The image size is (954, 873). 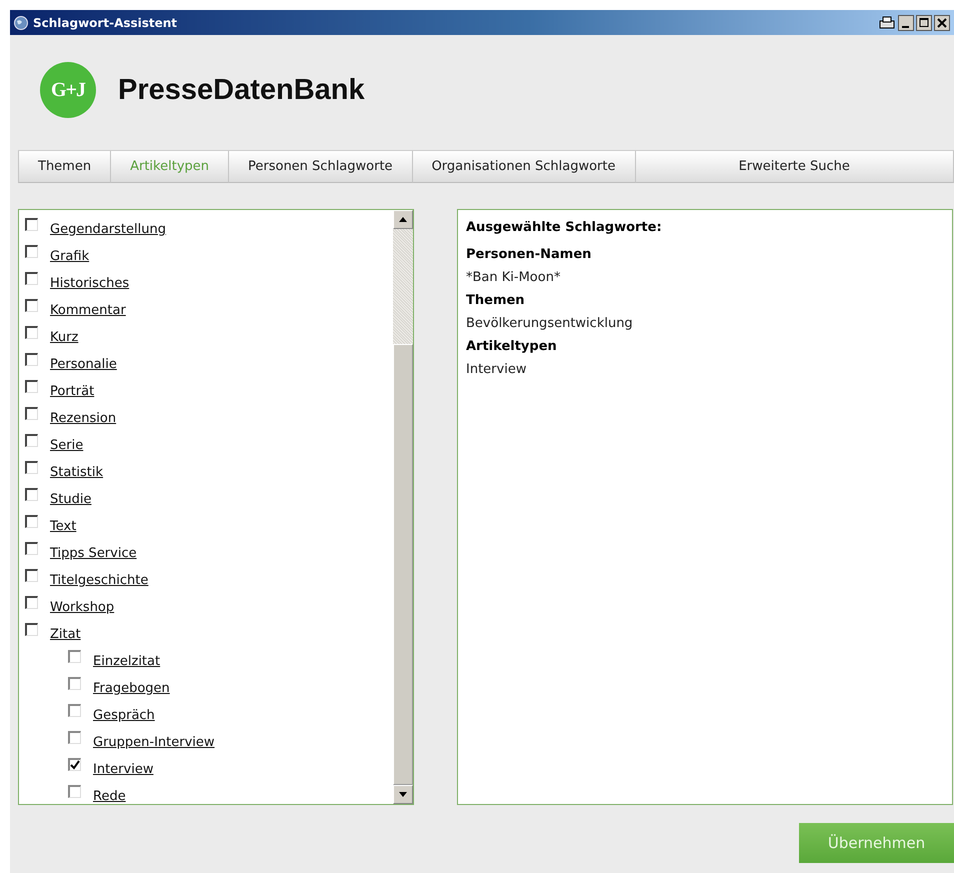 What do you see at coordinates (403, 564) in the screenshot?
I see `scrollbar-thumb` at bounding box center [403, 564].